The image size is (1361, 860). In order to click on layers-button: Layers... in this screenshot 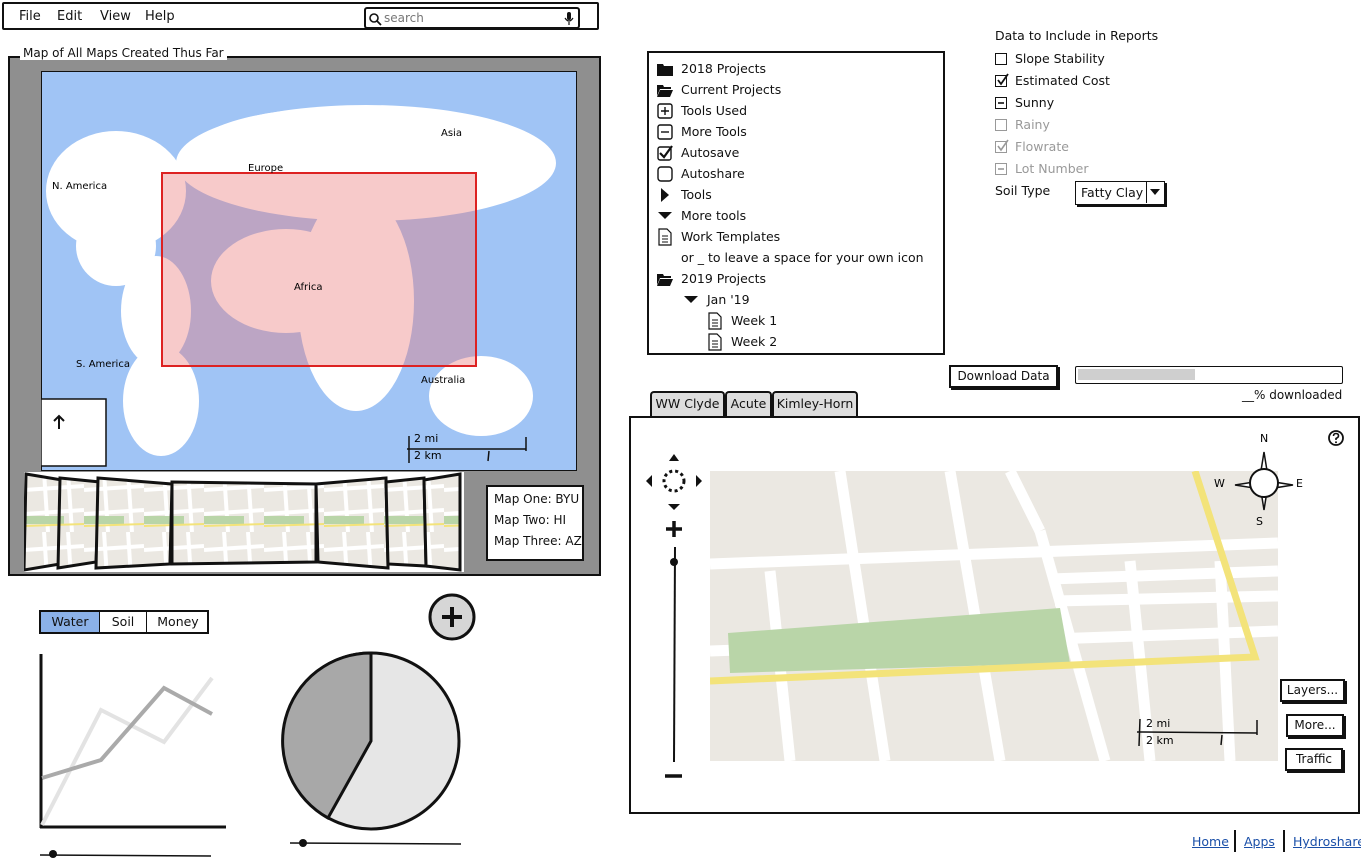, I will do `click(1312, 690)`.